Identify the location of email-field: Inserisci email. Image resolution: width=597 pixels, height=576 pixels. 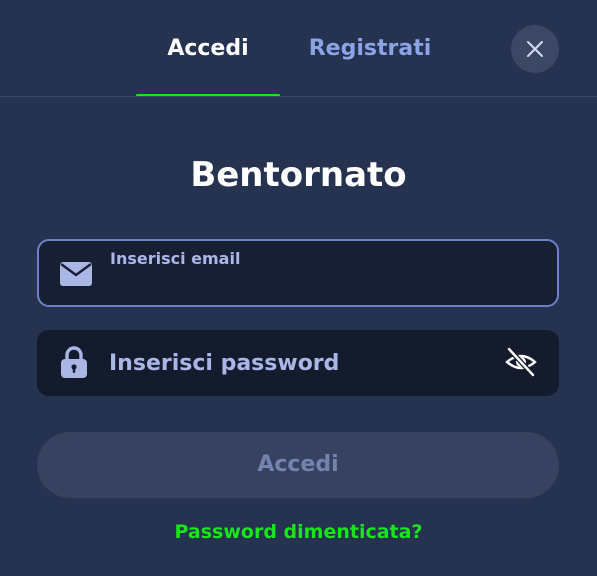
(298, 273).